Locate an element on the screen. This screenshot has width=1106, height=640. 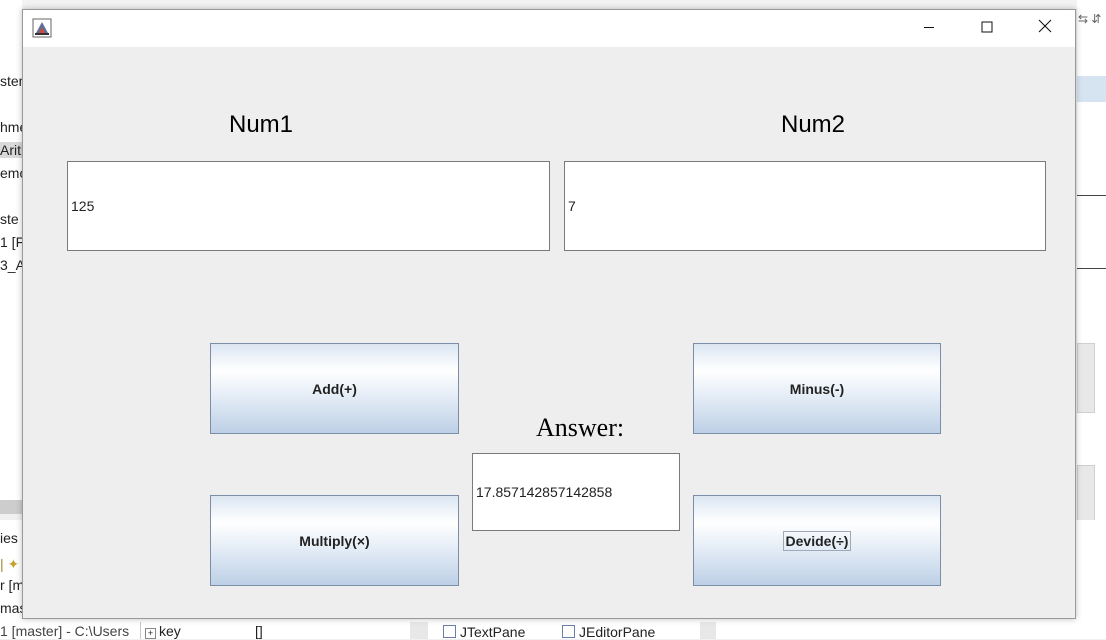
editorpane-icon is located at coordinates (568, 631).